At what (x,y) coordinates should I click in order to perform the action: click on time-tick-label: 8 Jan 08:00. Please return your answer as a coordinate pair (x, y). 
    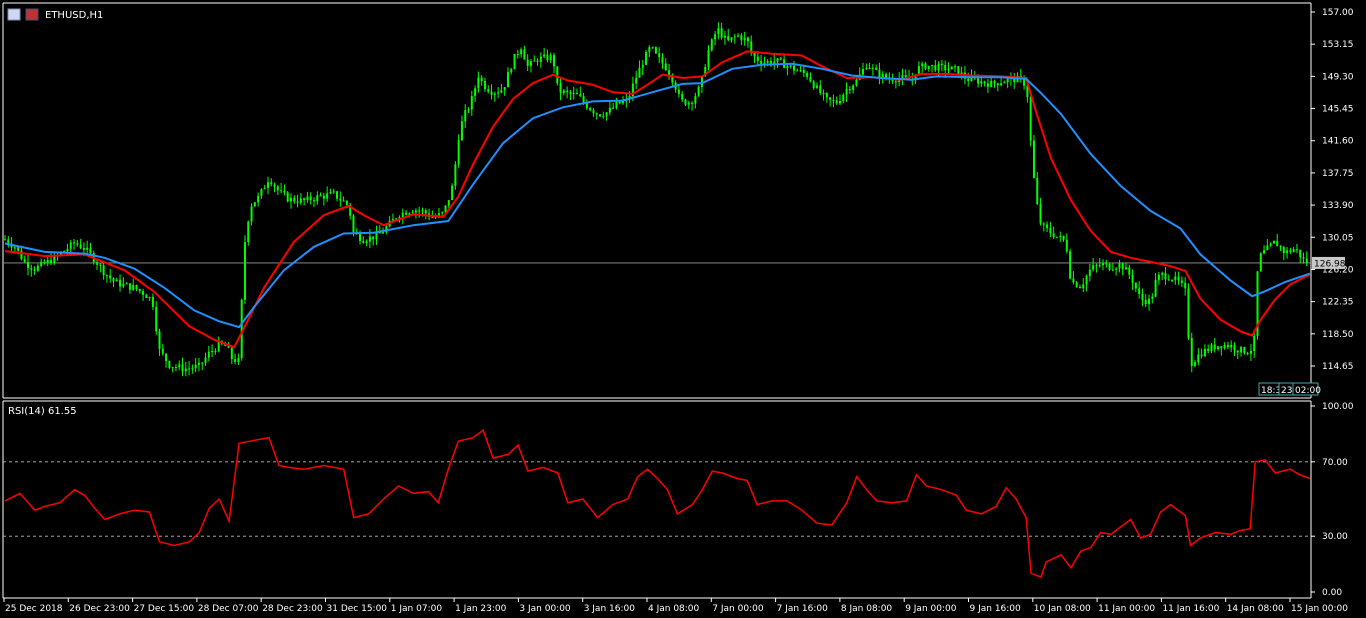
    Looking at the image, I should click on (867, 609).